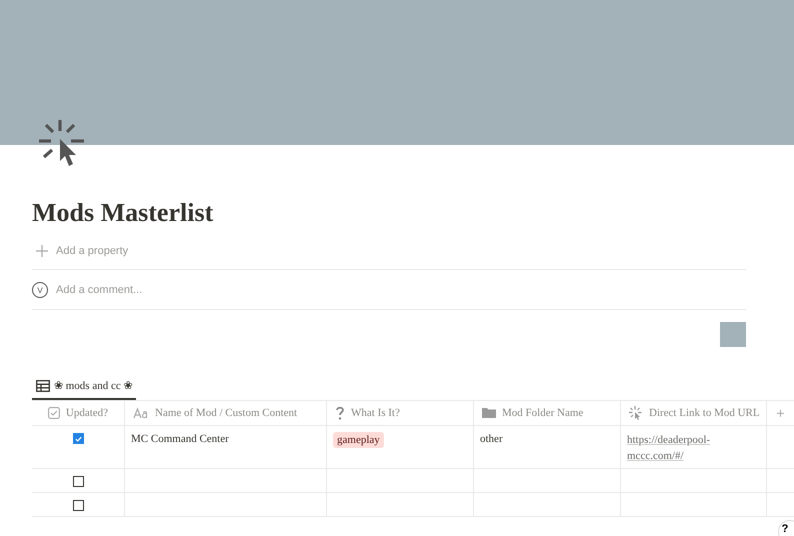 The width and height of the screenshot is (794, 536). I want to click on mod-name: MC Command Center, so click(180, 439).